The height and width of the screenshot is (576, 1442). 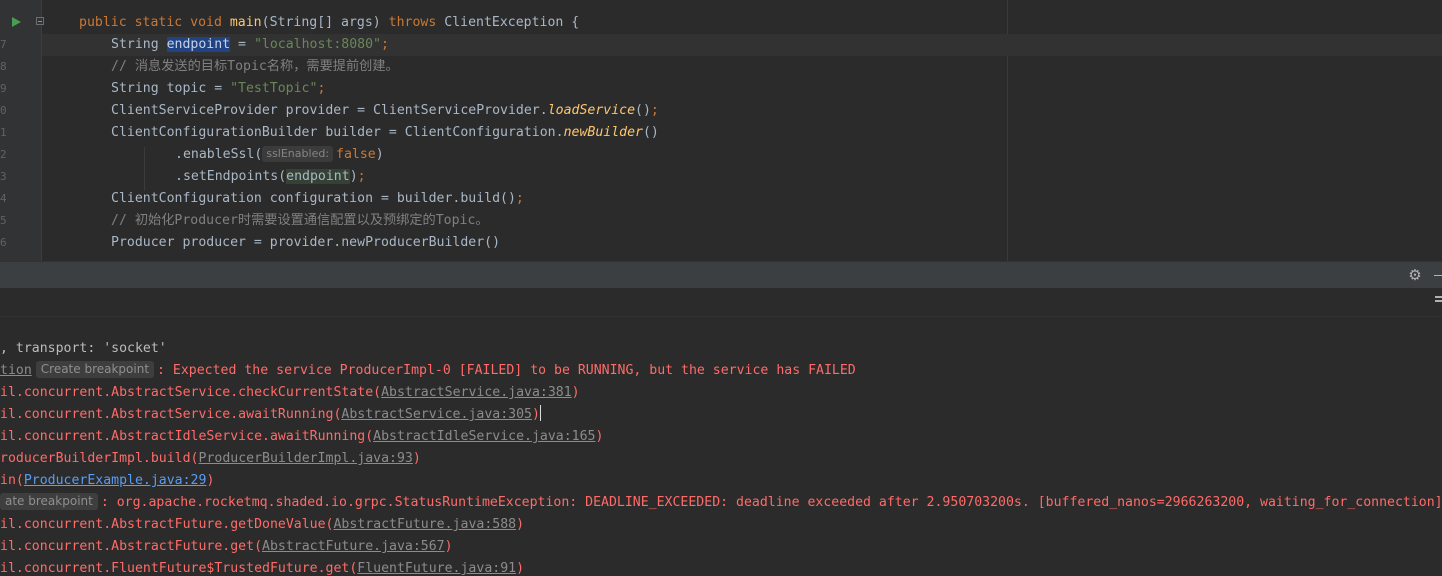 I want to click on selected-identifier: endpoint, so click(x=198, y=44).